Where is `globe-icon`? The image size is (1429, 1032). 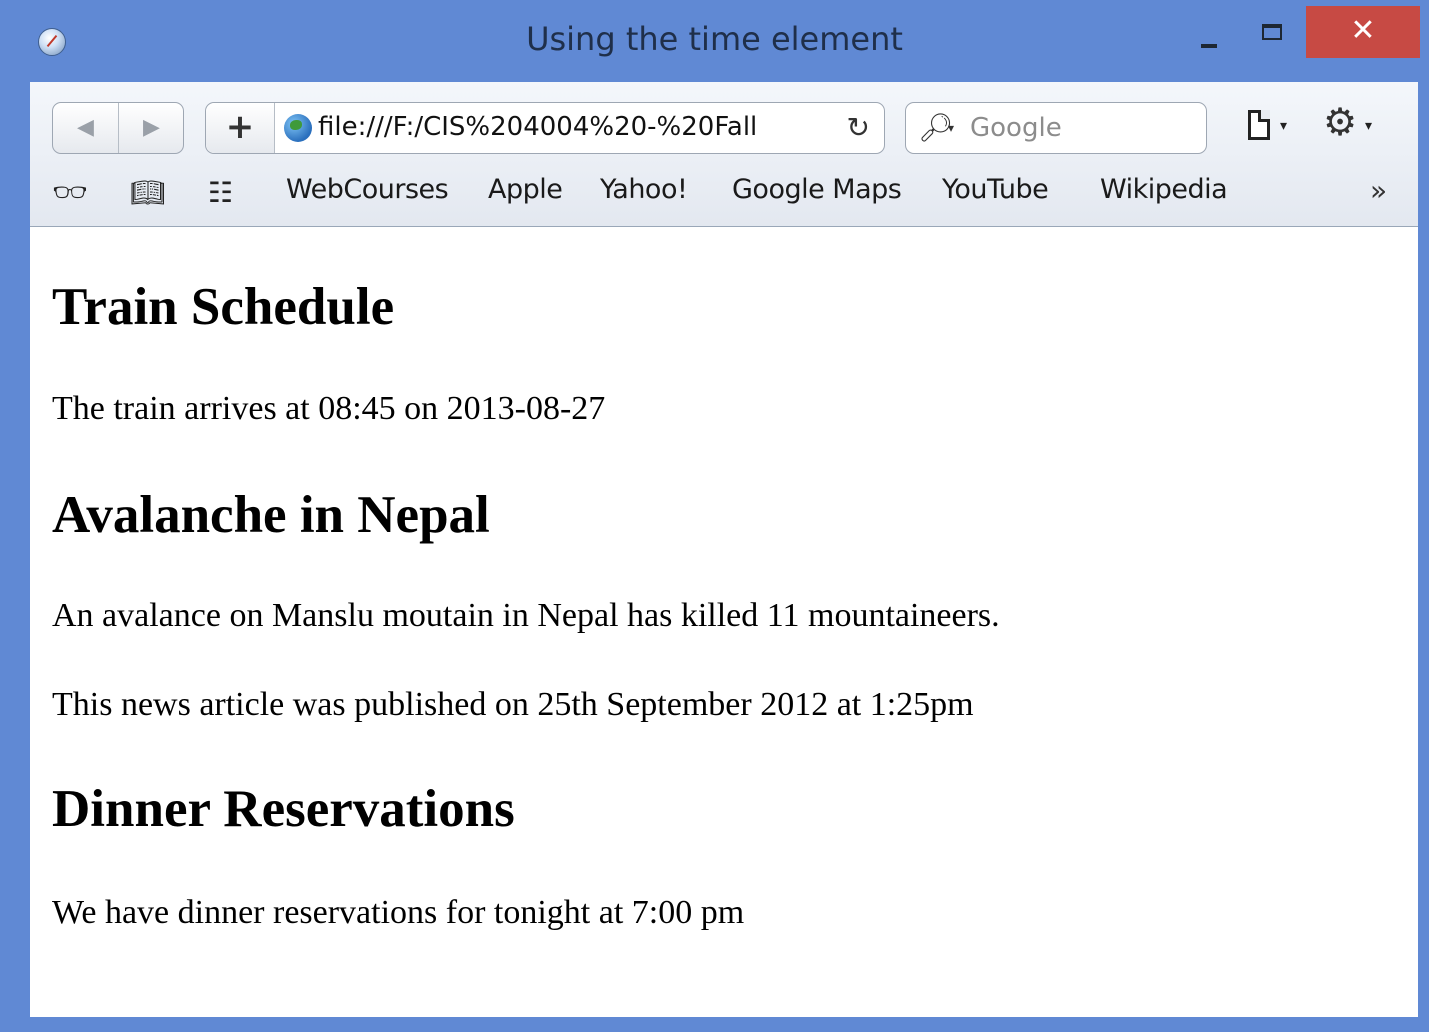 globe-icon is located at coordinates (298, 128).